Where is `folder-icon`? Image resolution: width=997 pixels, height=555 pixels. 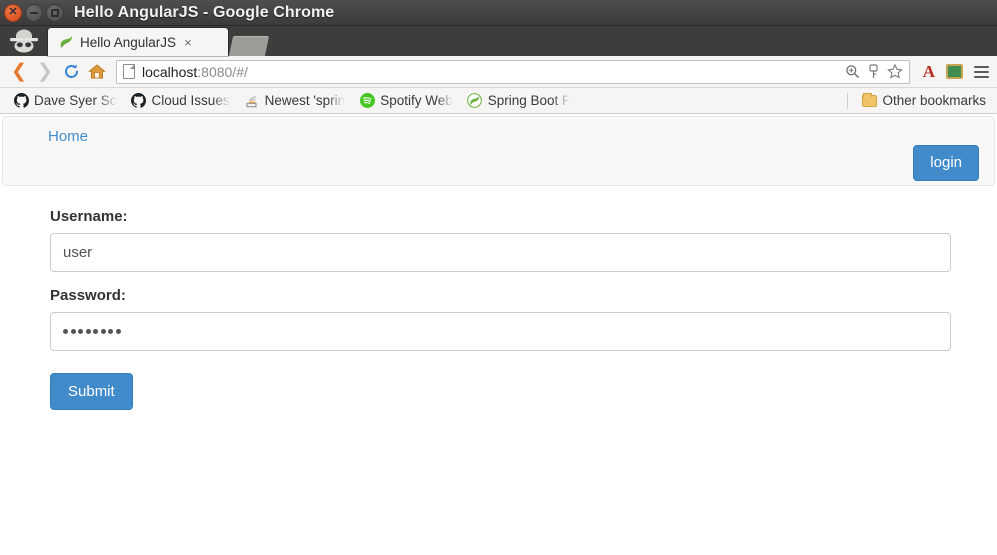
folder-icon is located at coordinates (869, 100).